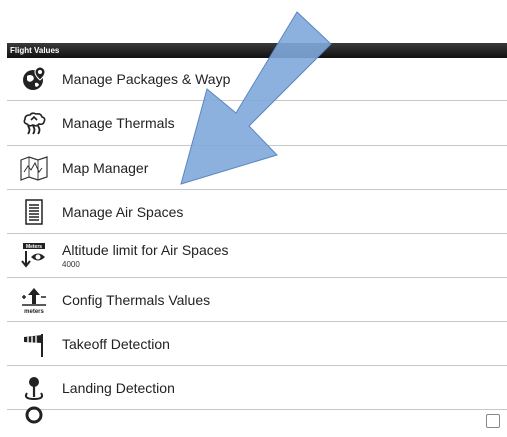 This screenshot has width=507, height=437. Describe the element at coordinates (34, 247) in the screenshot. I see `svg-text: Meters` at that location.